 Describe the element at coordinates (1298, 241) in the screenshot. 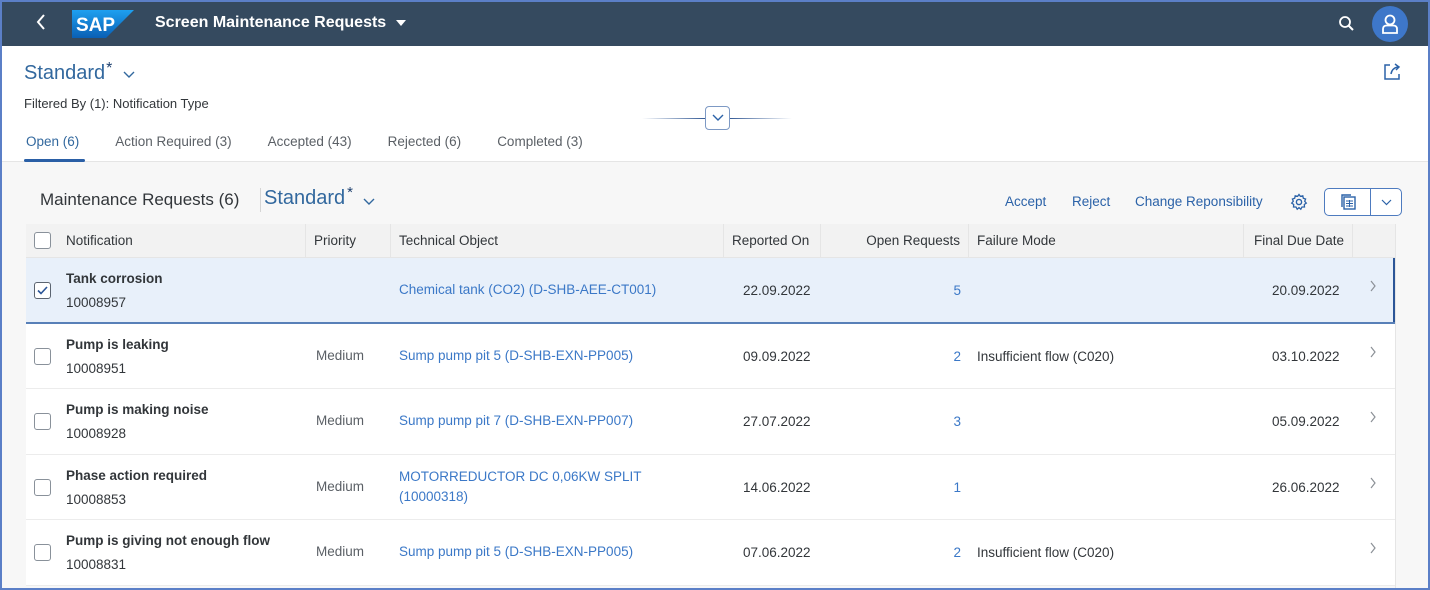

I see `column-header-final-due-date: Final Due Date` at that location.